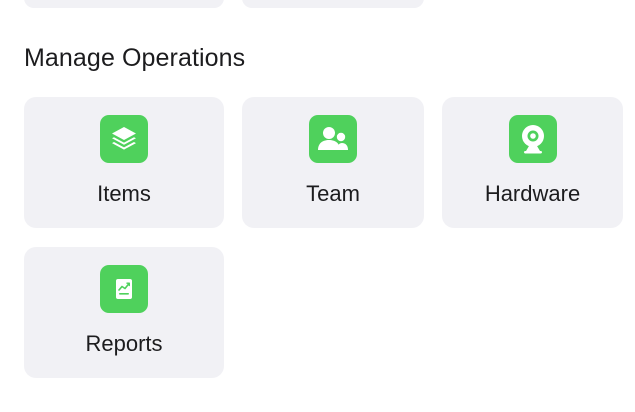 Image resolution: width=635 pixels, height=412 pixels. I want to click on tile-items: Items, so click(124, 162).